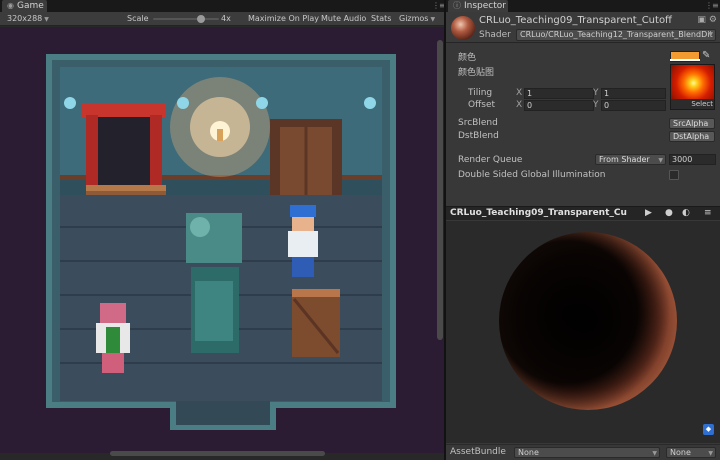 The width and height of the screenshot is (720, 460). I want to click on tab-inspector-label: Inspector, so click(485, 6).